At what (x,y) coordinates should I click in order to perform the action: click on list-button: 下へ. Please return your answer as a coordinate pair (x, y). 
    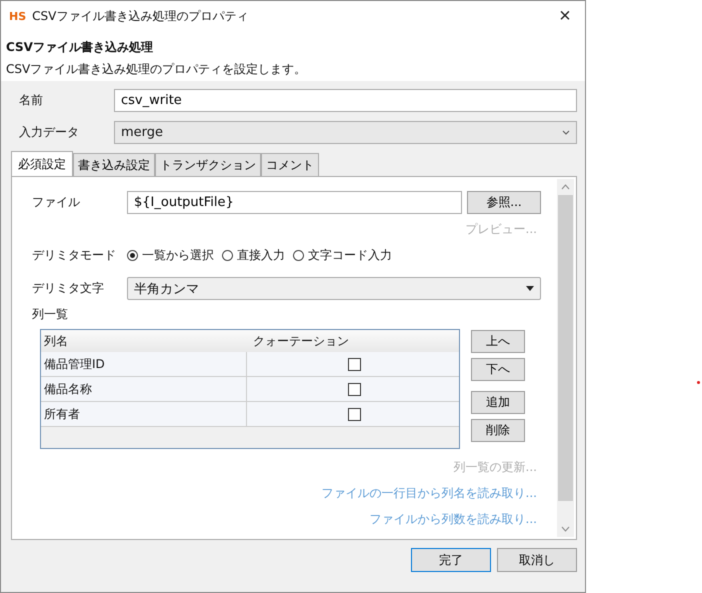
    Looking at the image, I should click on (498, 369).